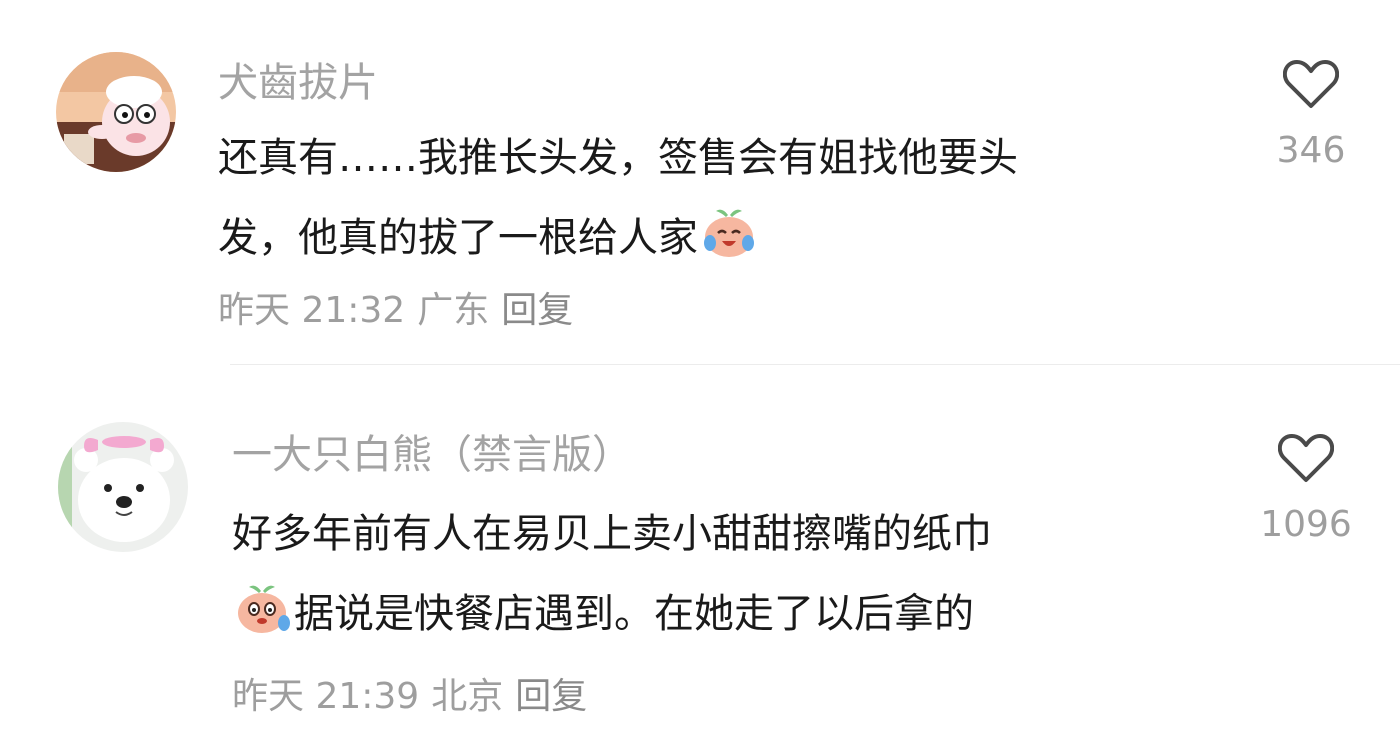 This screenshot has width=1400, height=745. I want to click on comment-time: 昨天 21:32, so click(312, 310).